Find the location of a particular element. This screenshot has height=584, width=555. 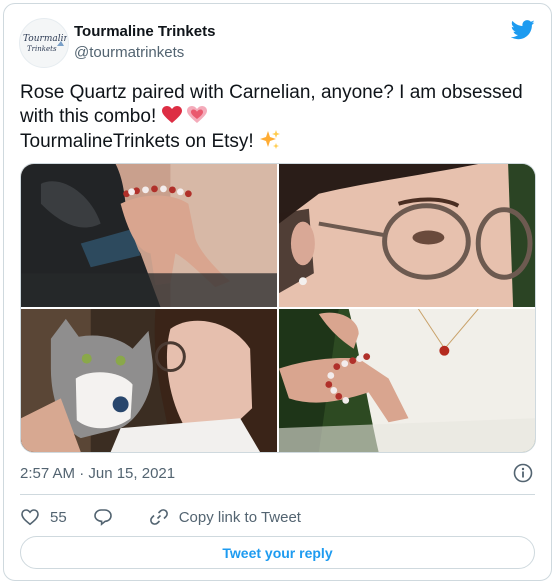

tweet-line-2: TourmalineTrinkets on Etsy! is located at coordinates (280, 141).